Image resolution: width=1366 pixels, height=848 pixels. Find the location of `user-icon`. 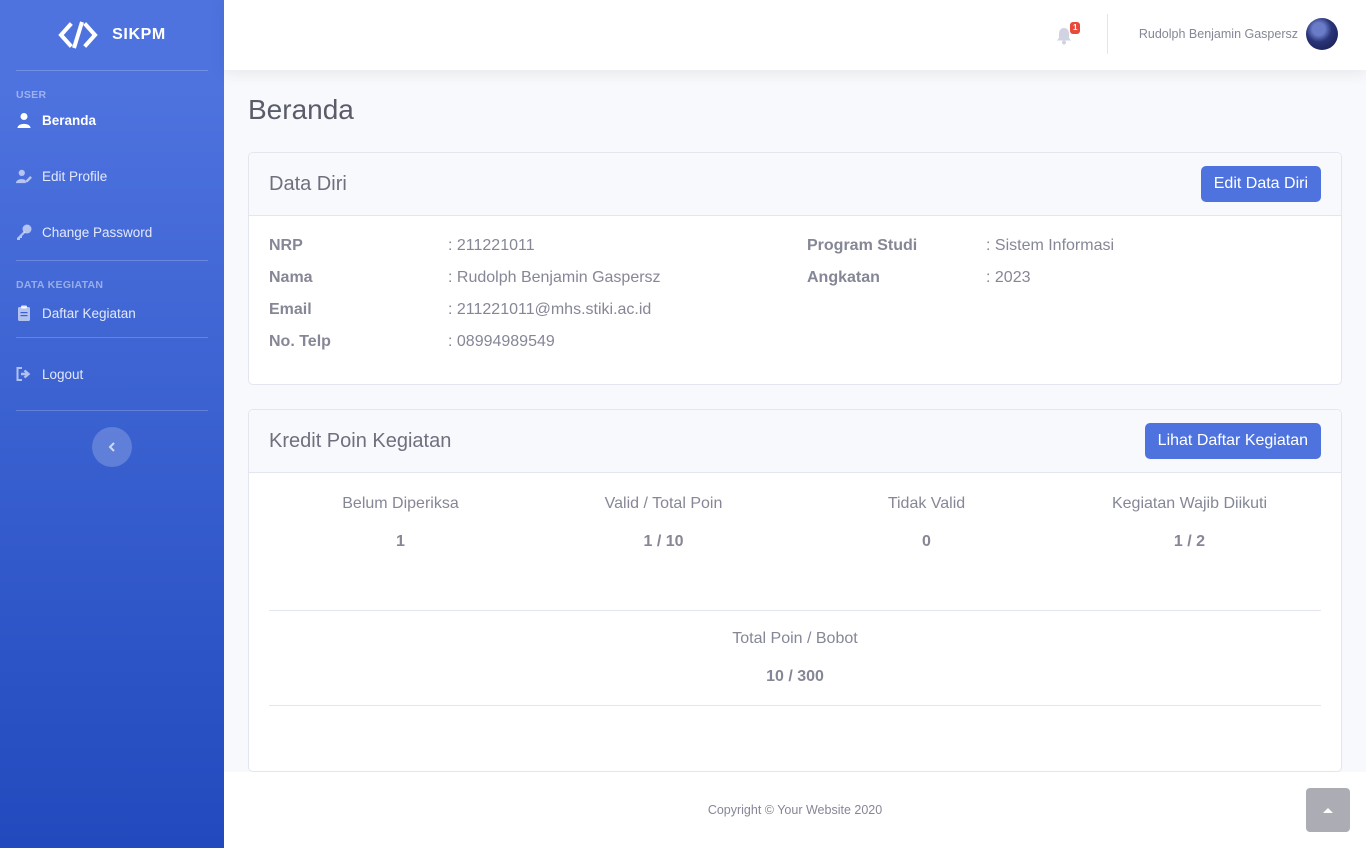

user-icon is located at coordinates (24, 120).